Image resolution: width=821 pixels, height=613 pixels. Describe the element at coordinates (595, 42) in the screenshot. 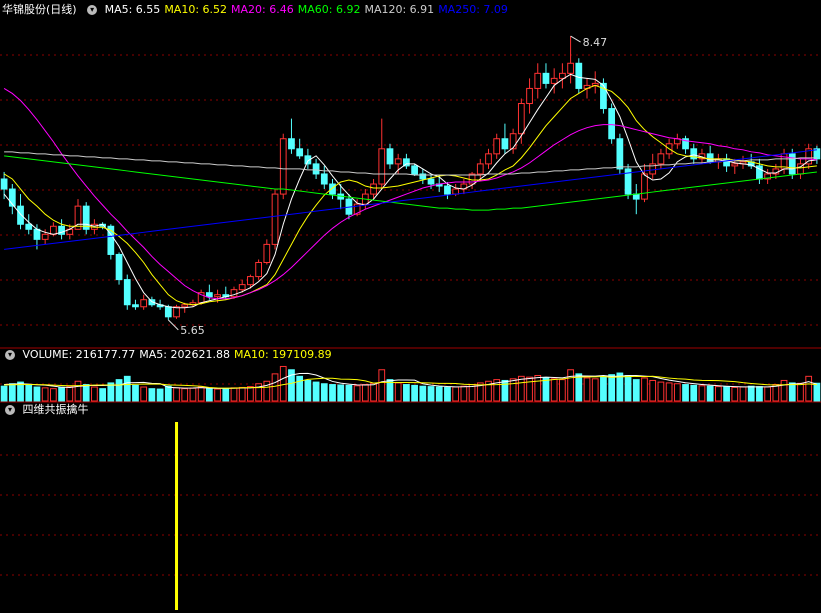

I see `annotation-label: 8.47` at that location.